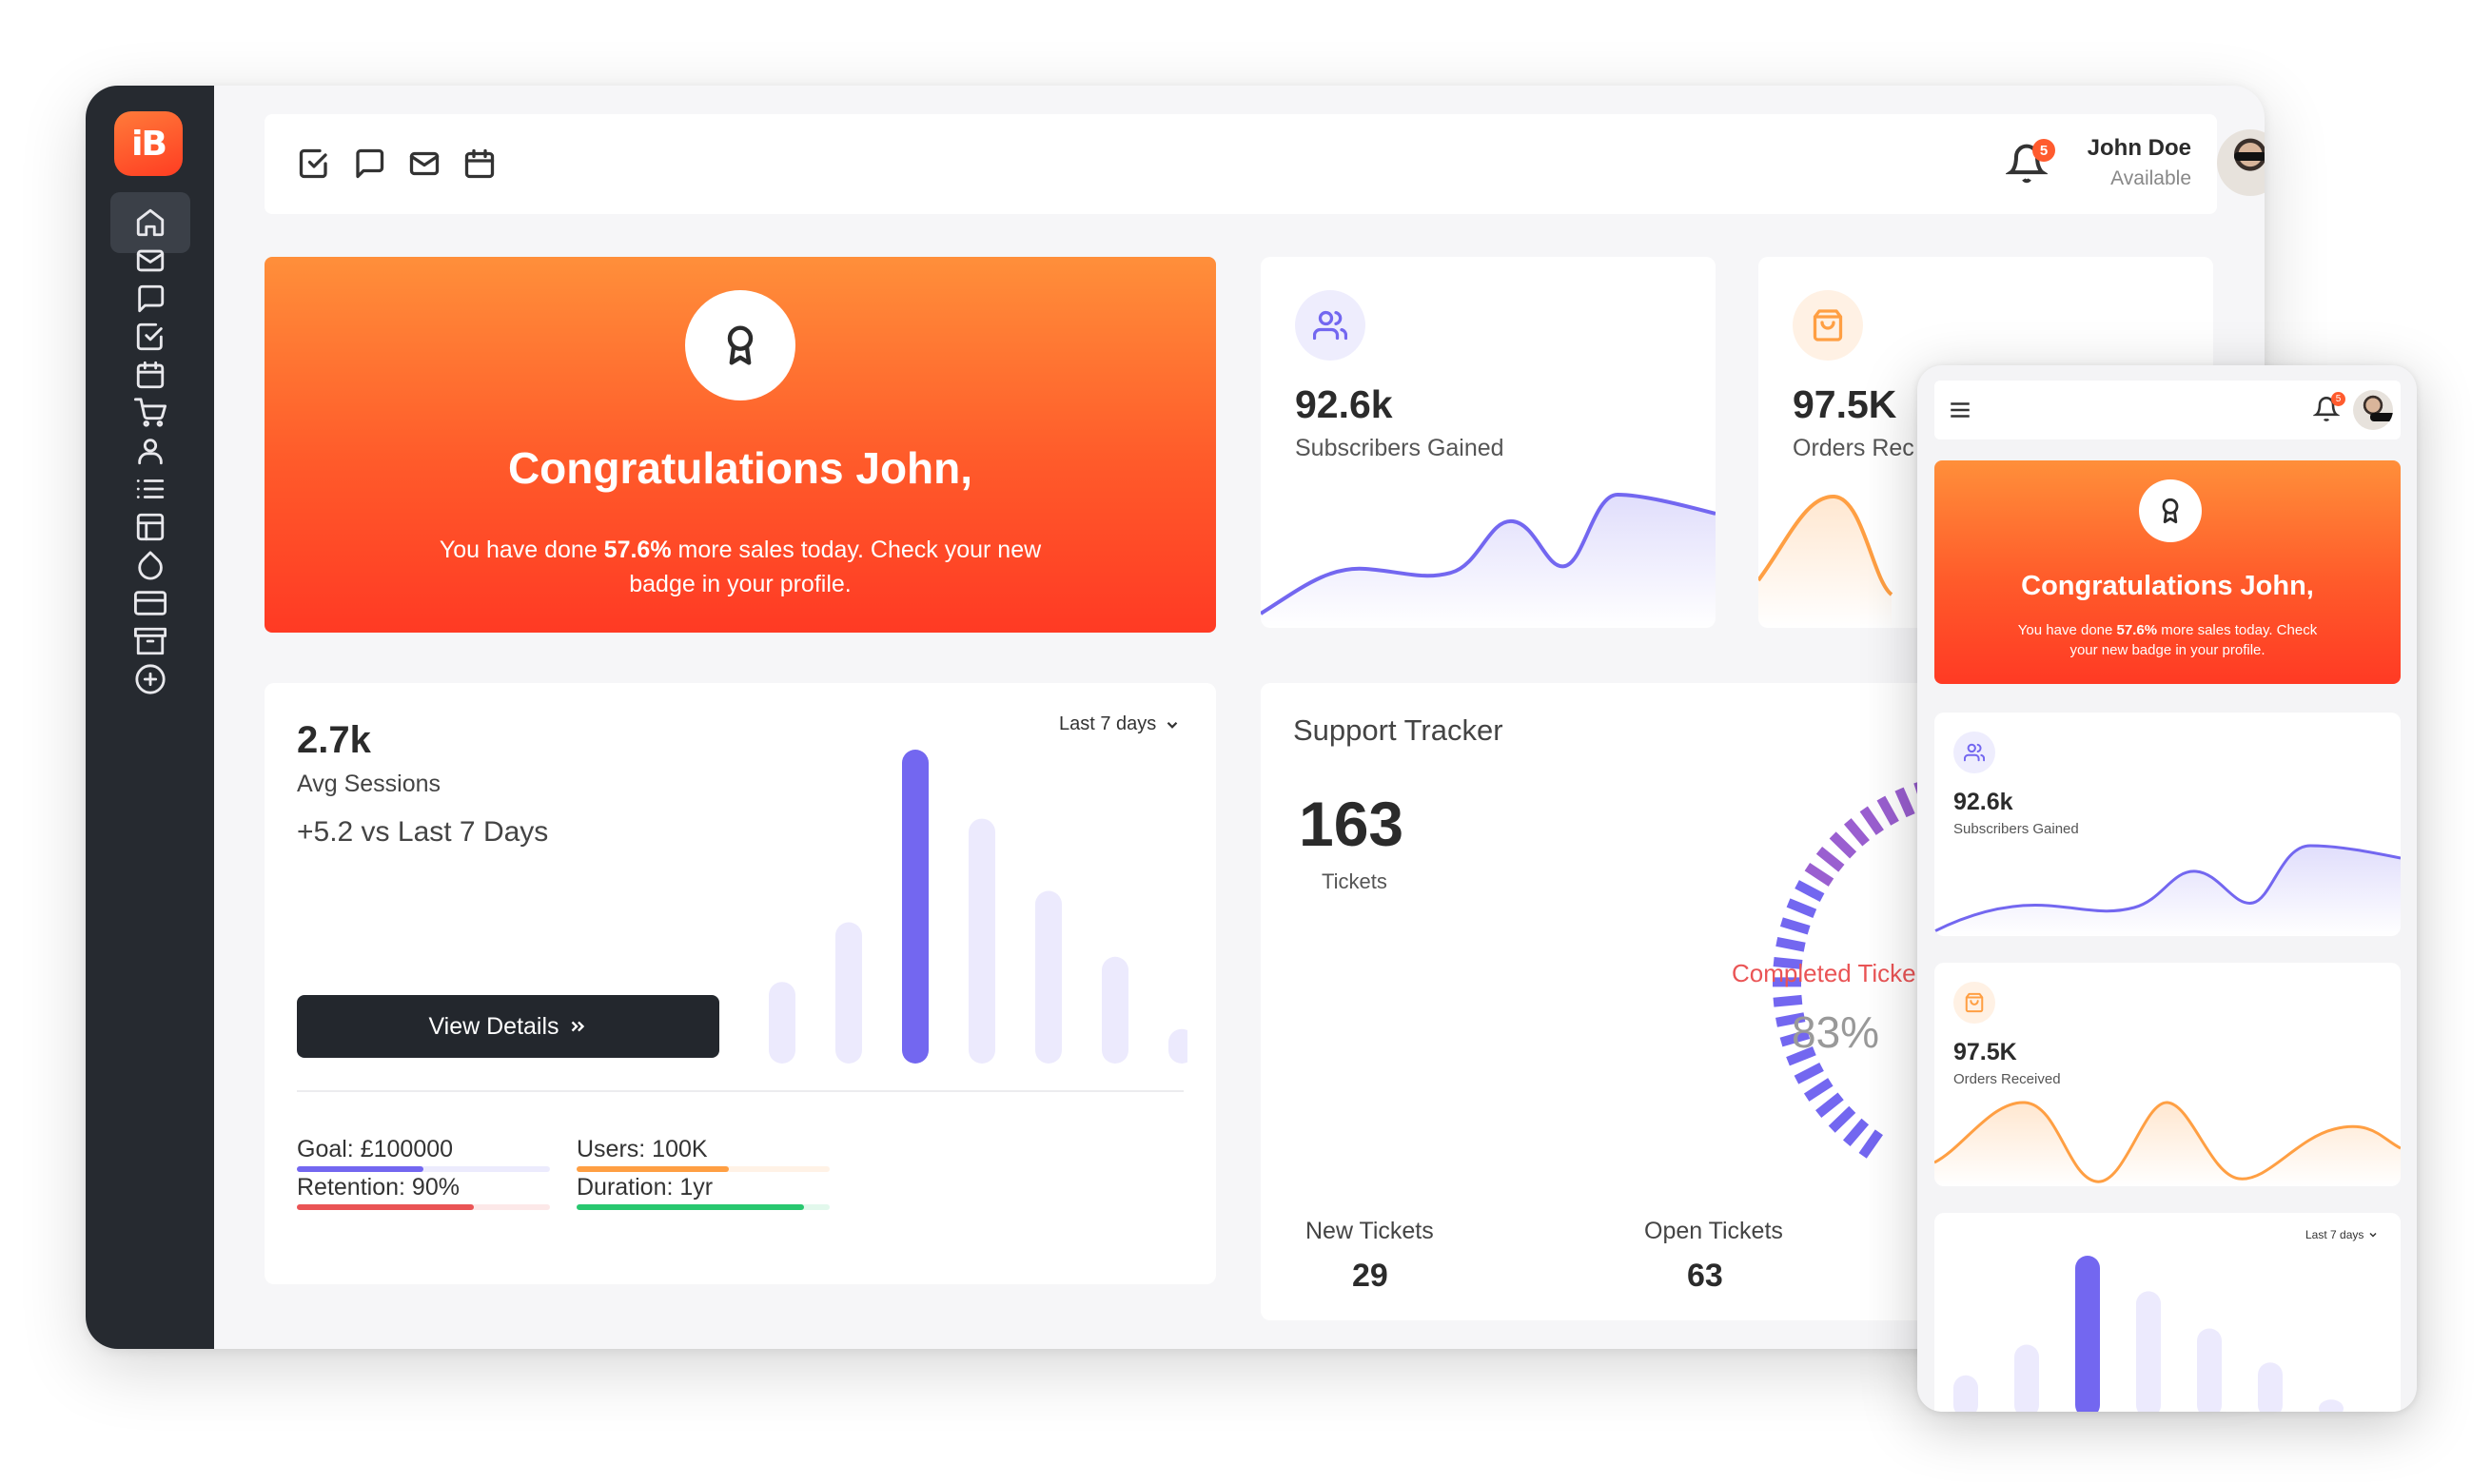  What do you see at coordinates (2030, 162) in the screenshot?
I see `notifications-button: 5` at bounding box center [2030, 162].